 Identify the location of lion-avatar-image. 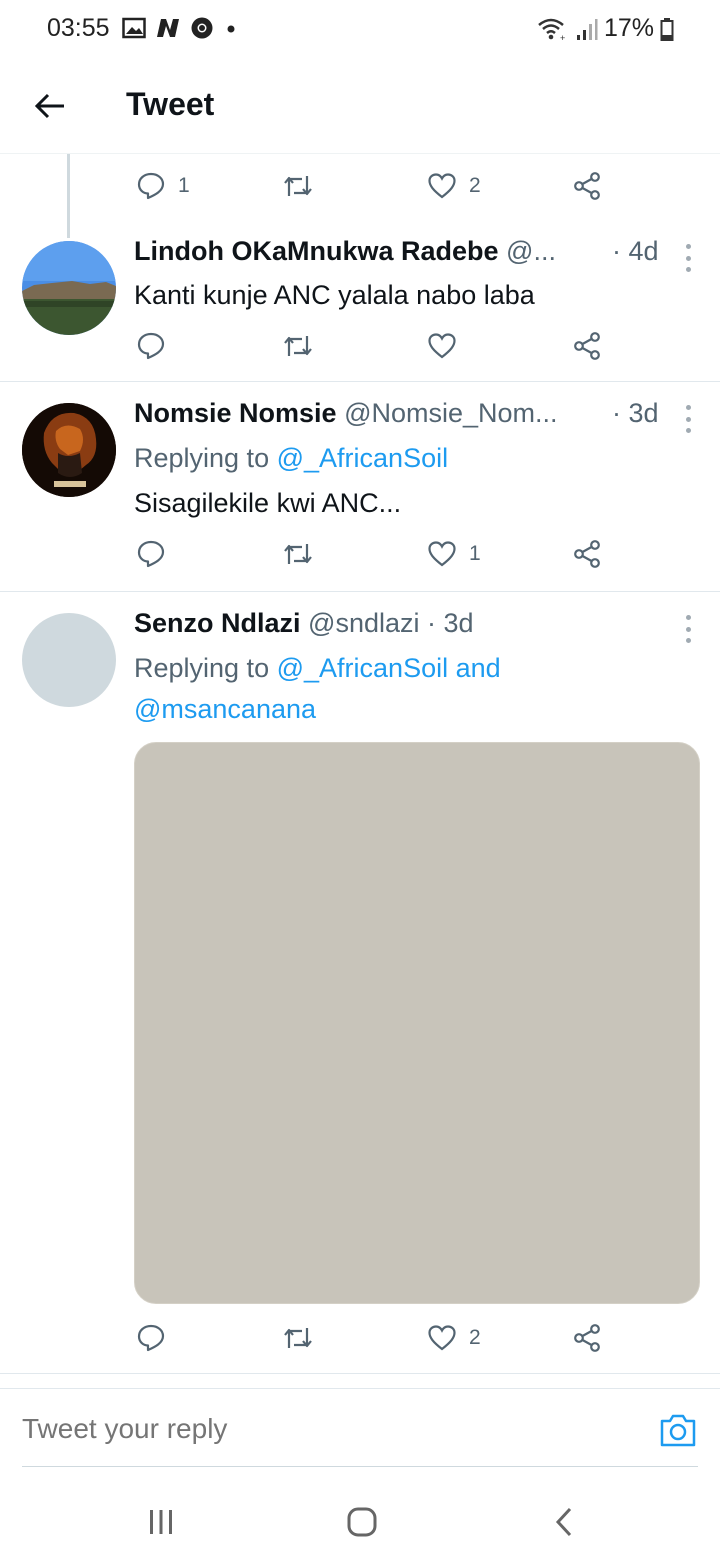
(69, 450).